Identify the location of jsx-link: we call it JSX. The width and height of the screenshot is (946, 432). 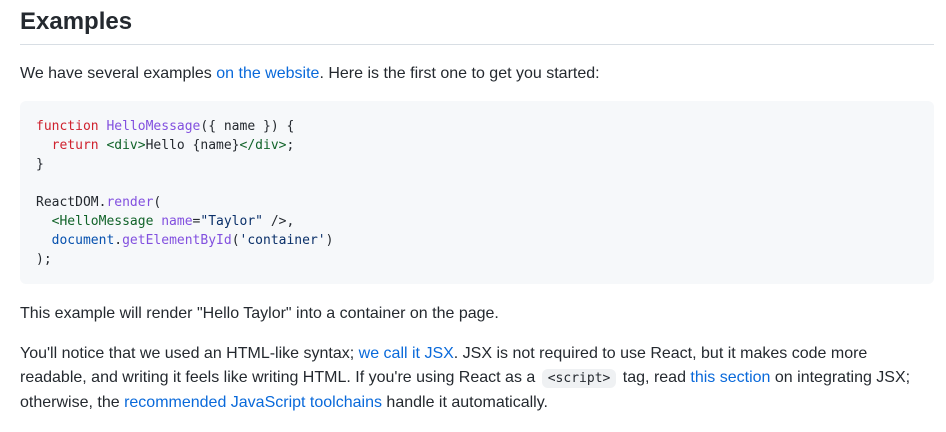
(406, 353).